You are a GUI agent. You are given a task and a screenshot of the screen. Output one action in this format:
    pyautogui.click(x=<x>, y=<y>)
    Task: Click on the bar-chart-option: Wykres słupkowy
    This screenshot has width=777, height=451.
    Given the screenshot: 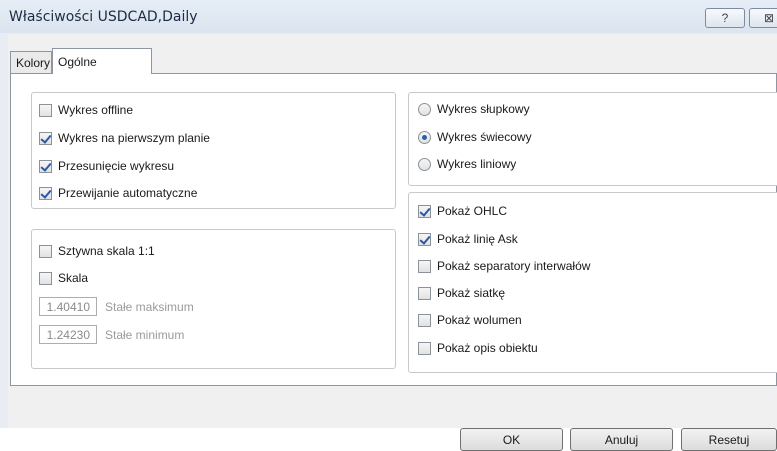 What is the action you would take?
    pyautogui.click(x=474, y=109)
    